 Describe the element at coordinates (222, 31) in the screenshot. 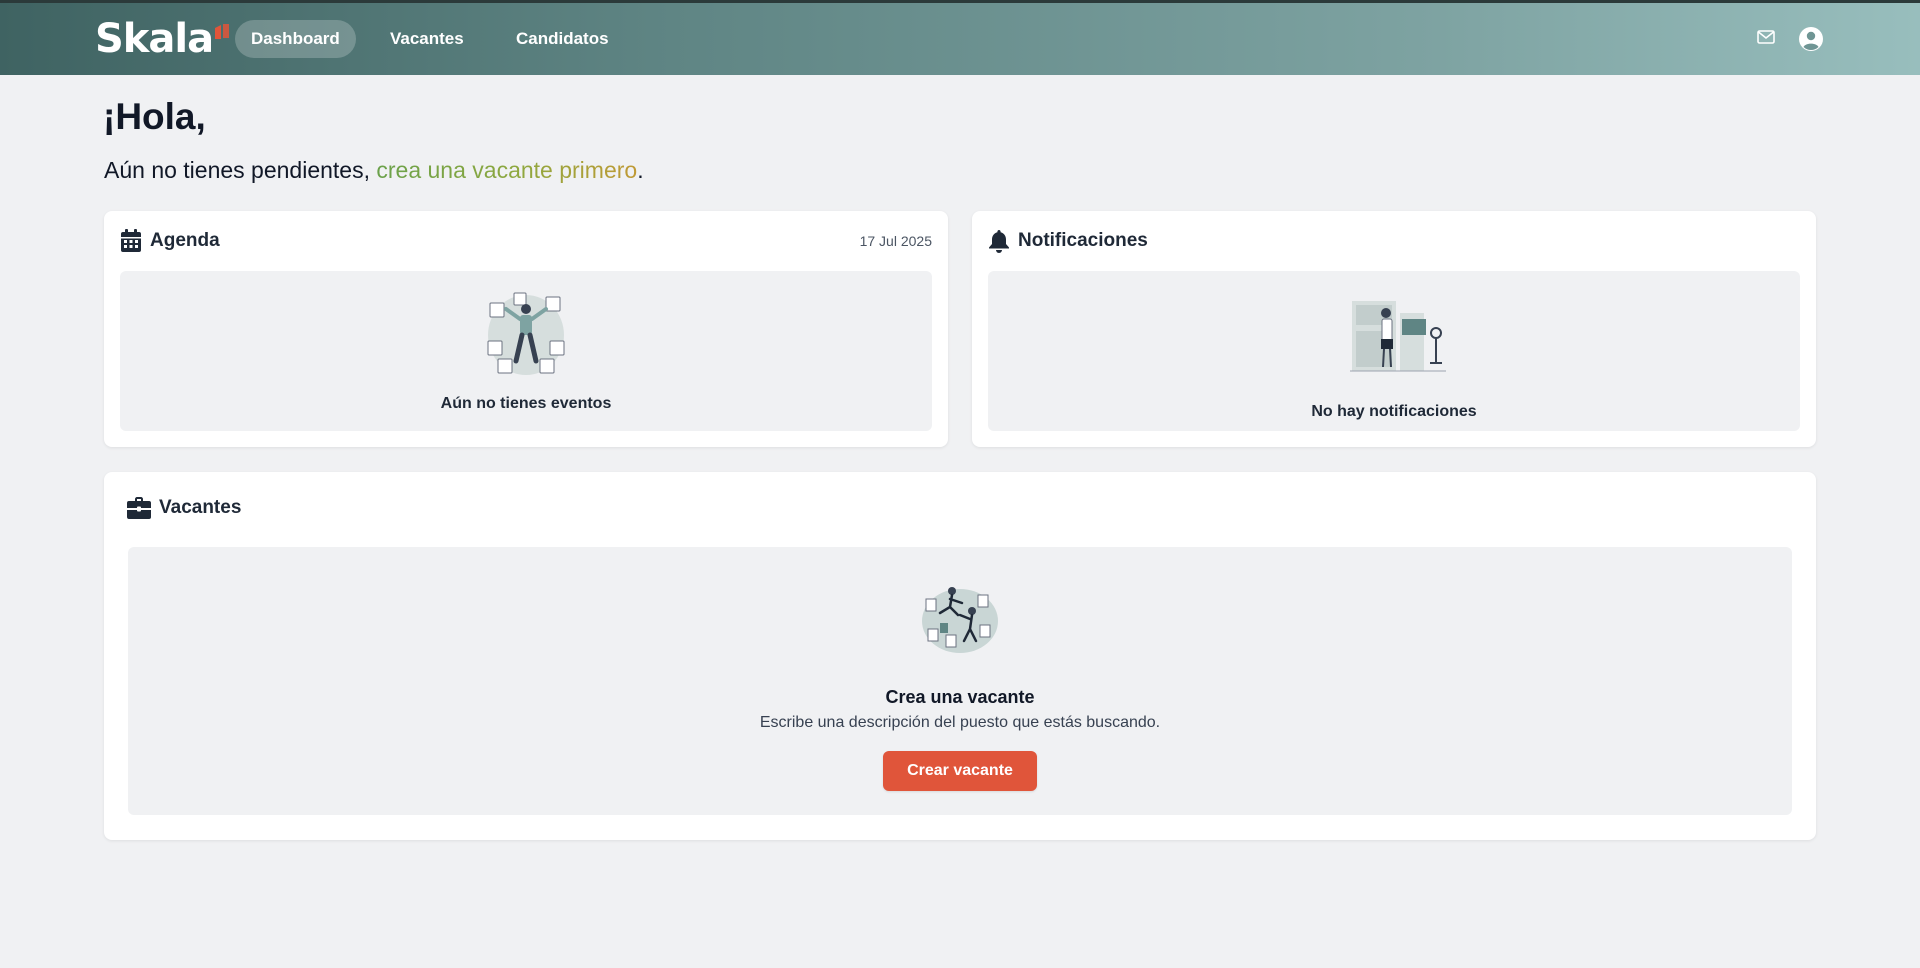

I see `logo-mark-icon` at that location.